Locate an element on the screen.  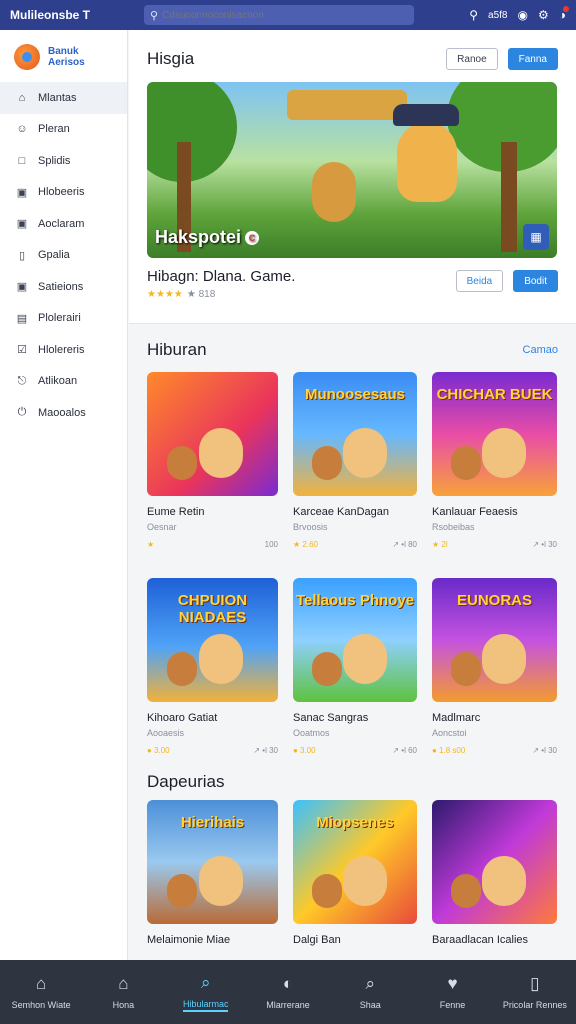
game-subtitle: Brvoosis is located at coordinates (310, 527).